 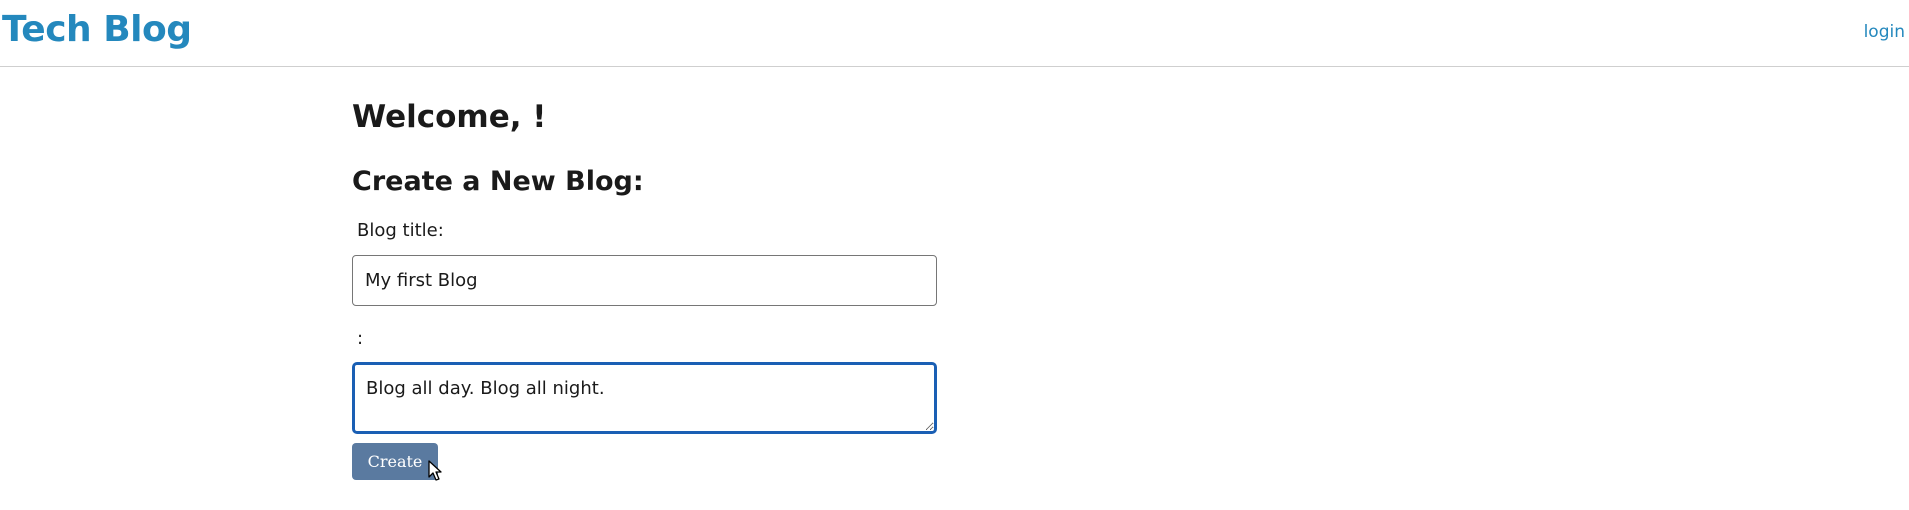 I want to click on blog-title-input, so click(x=644, y=280).